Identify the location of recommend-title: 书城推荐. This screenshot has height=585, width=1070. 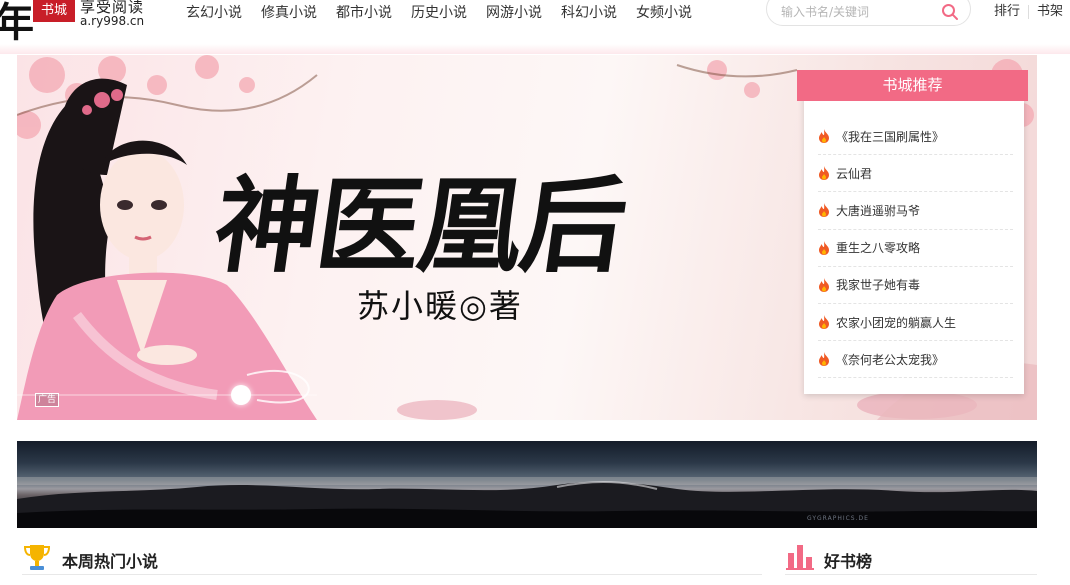
(912, 85).